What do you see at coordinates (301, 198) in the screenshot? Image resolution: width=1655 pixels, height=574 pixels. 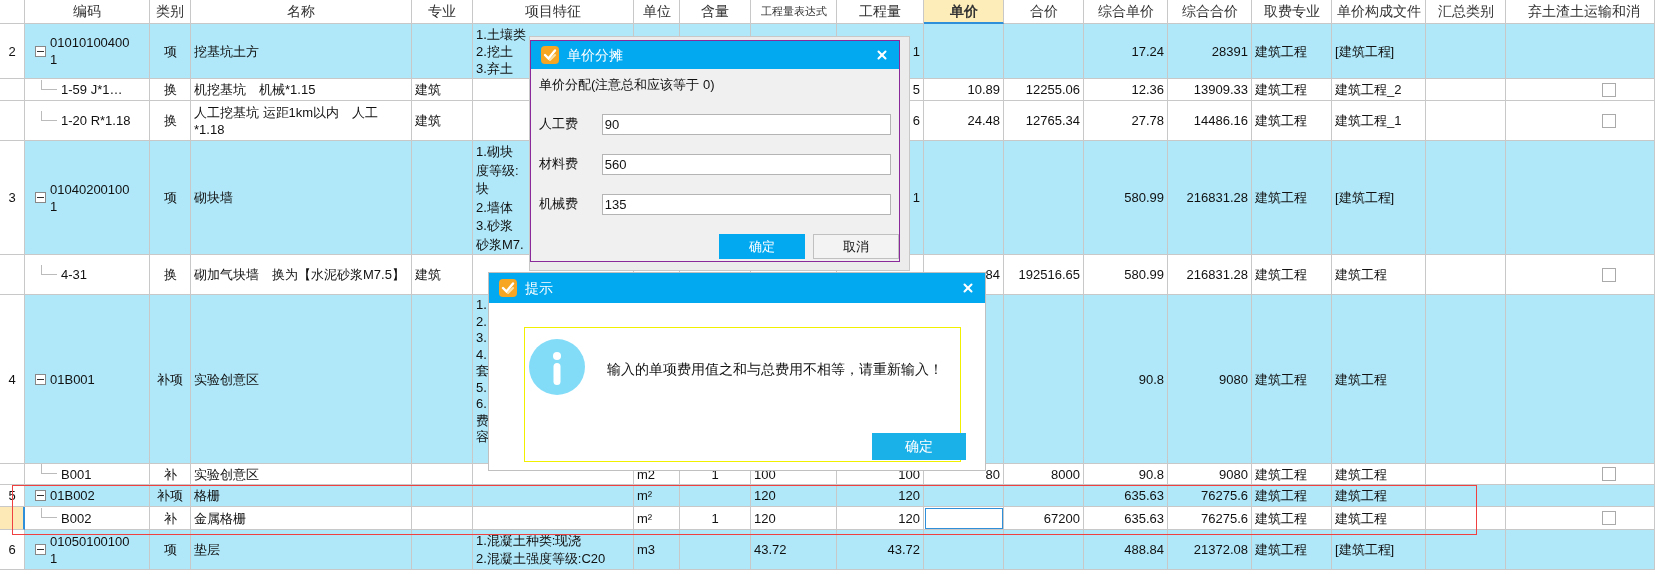 I see `table-cell: 砌块墙` at bounding box center [301, 198].